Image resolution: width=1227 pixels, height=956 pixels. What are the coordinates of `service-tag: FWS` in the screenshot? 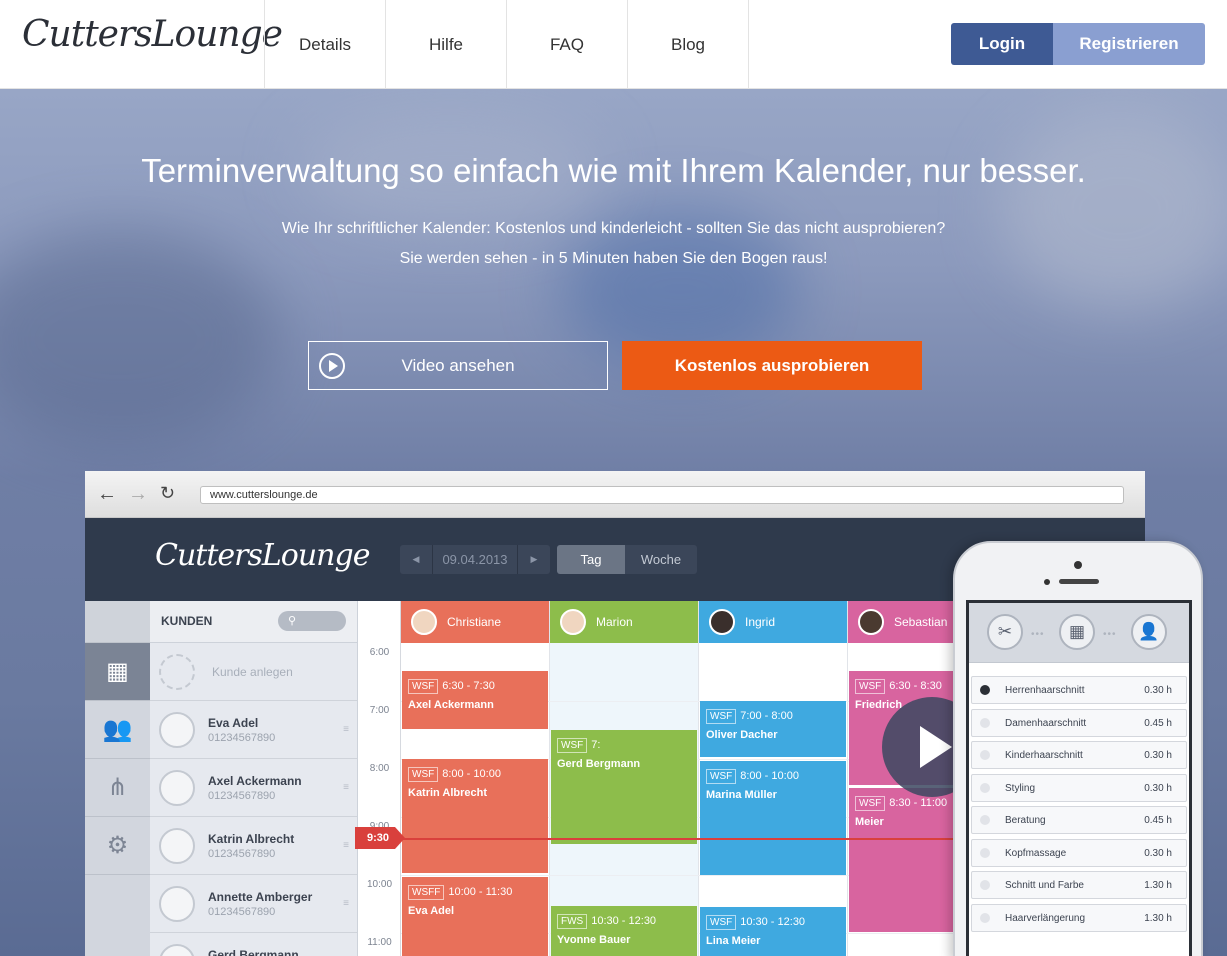 It's located at (572, 921).